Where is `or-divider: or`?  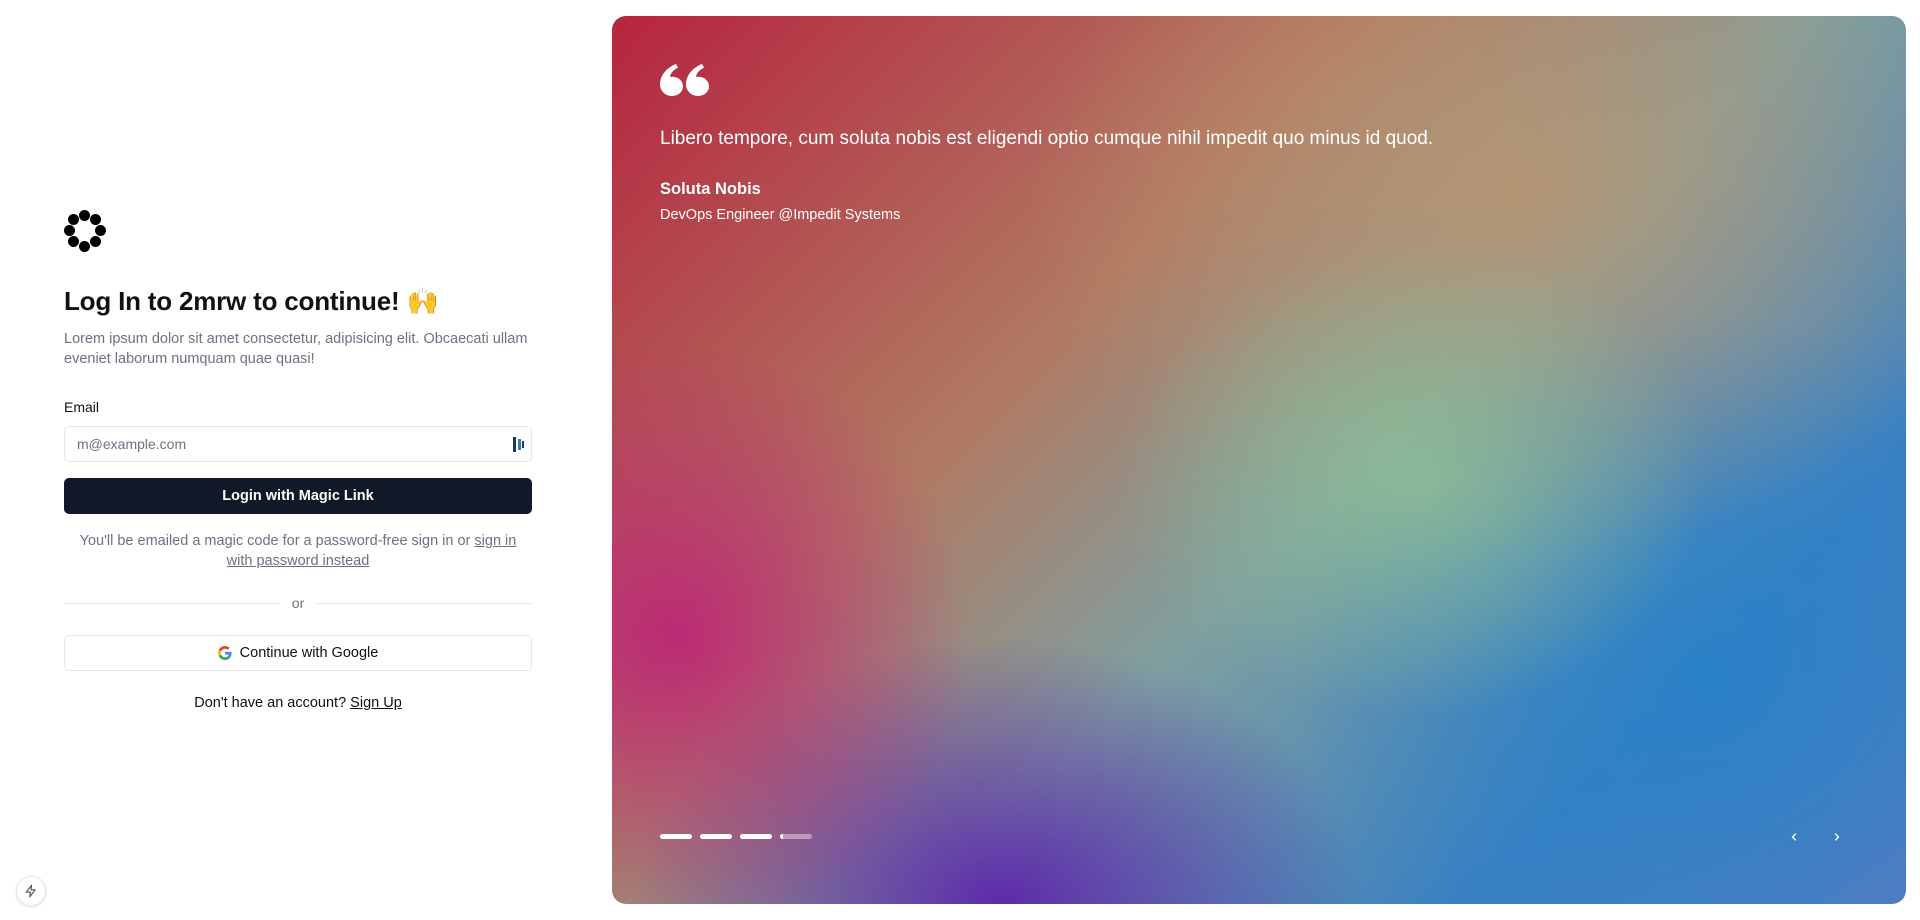
or-divider: or is located at coordinates (298, 603).